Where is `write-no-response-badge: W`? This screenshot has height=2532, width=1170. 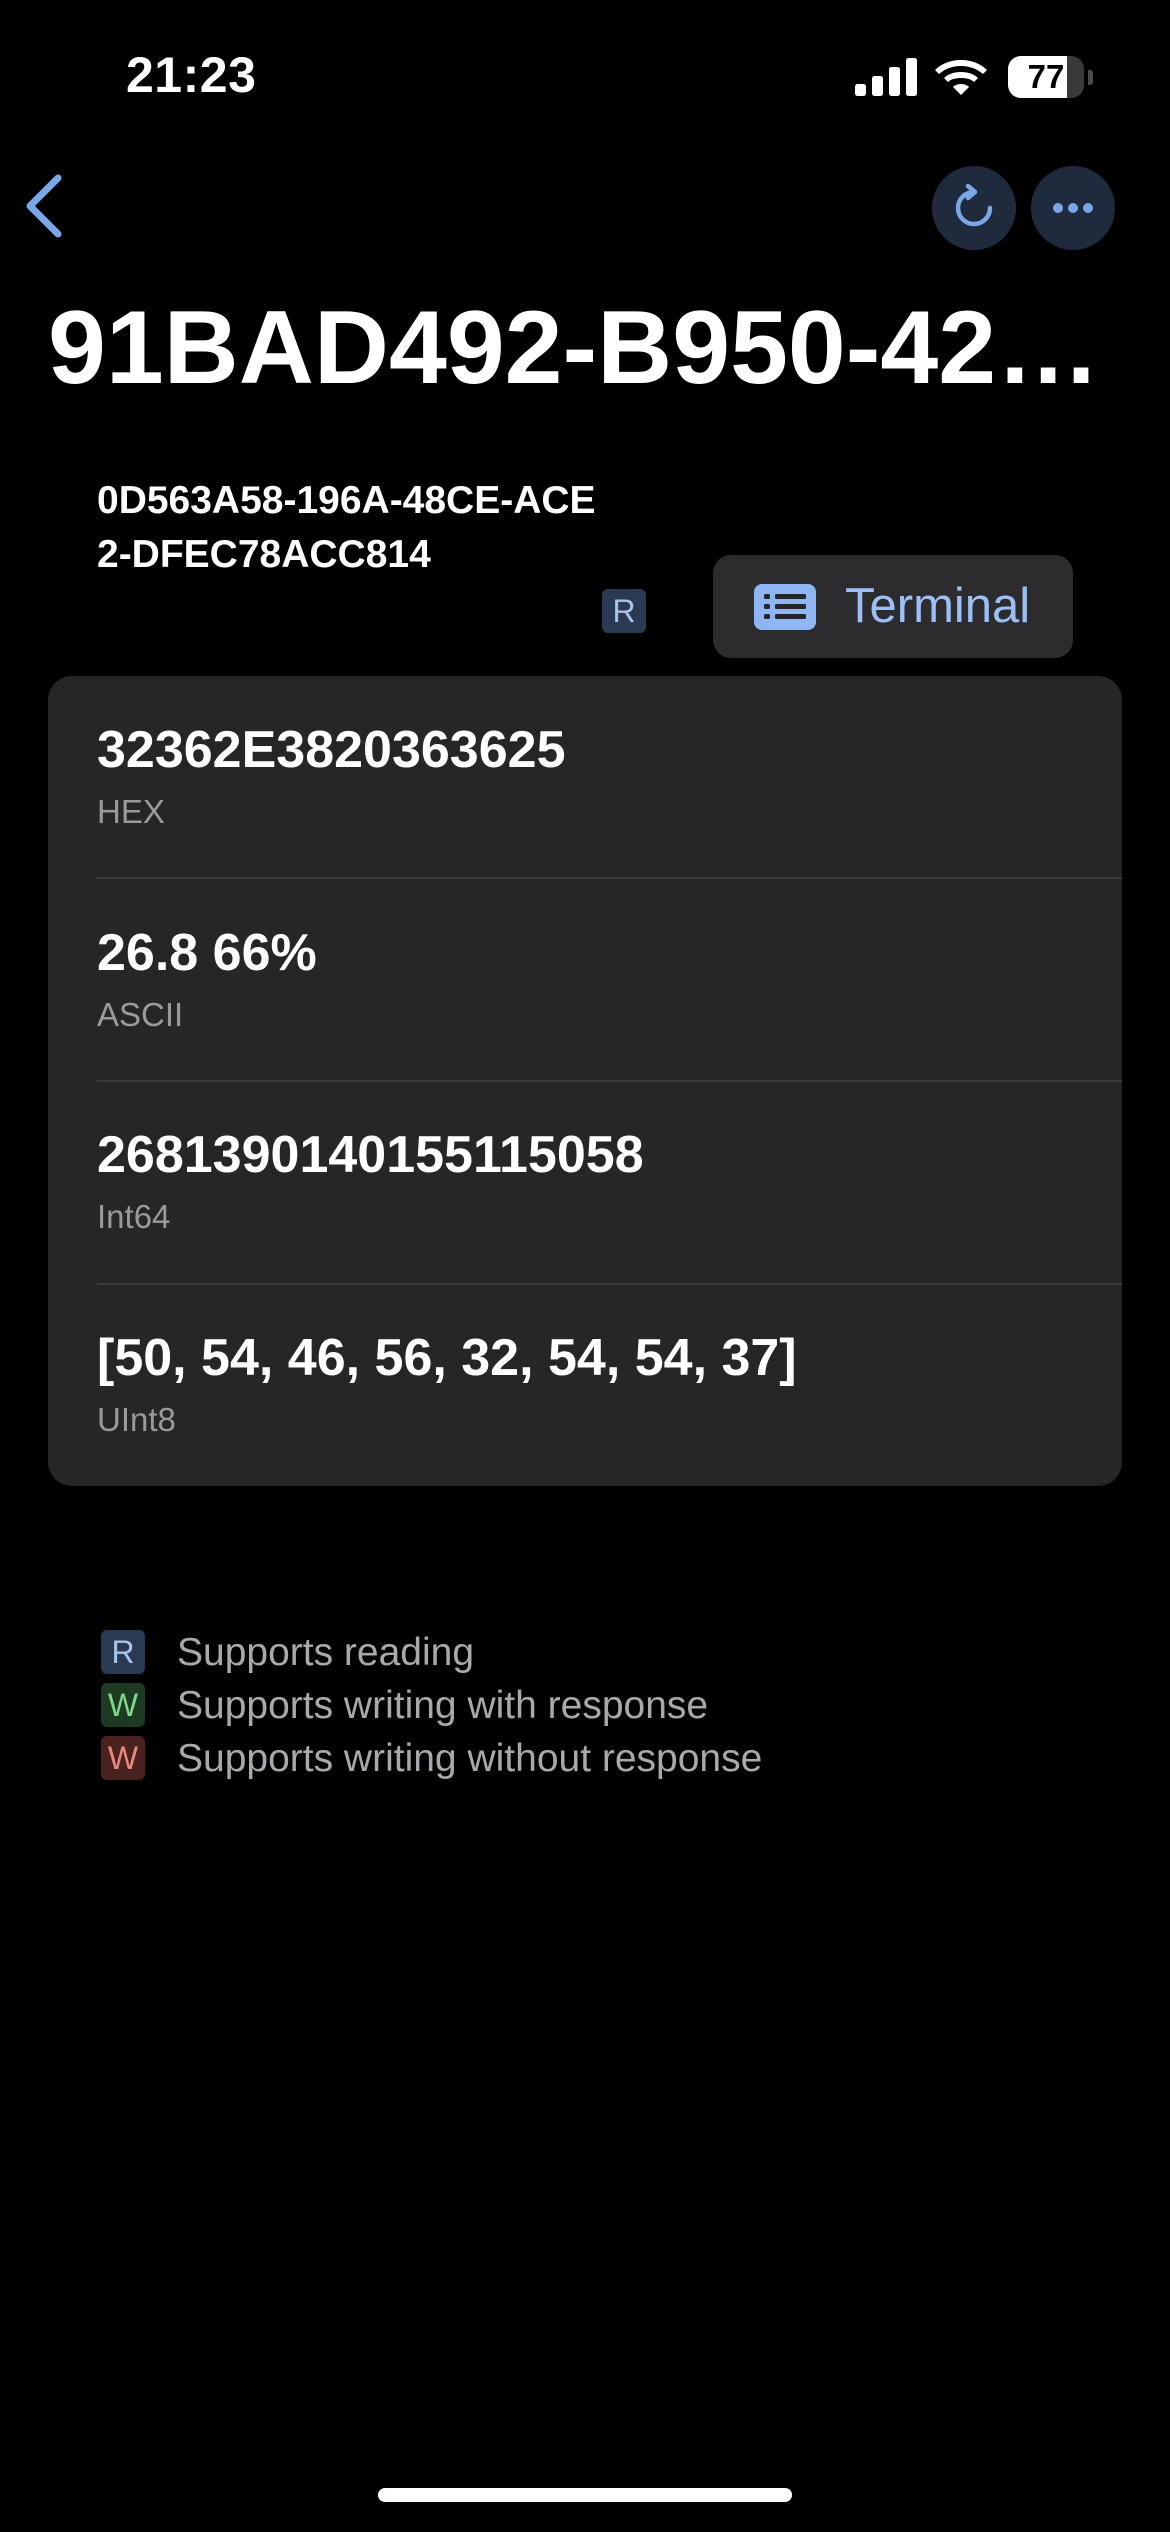 write-no-response-badge: W is located at coordinates (123, 1758).